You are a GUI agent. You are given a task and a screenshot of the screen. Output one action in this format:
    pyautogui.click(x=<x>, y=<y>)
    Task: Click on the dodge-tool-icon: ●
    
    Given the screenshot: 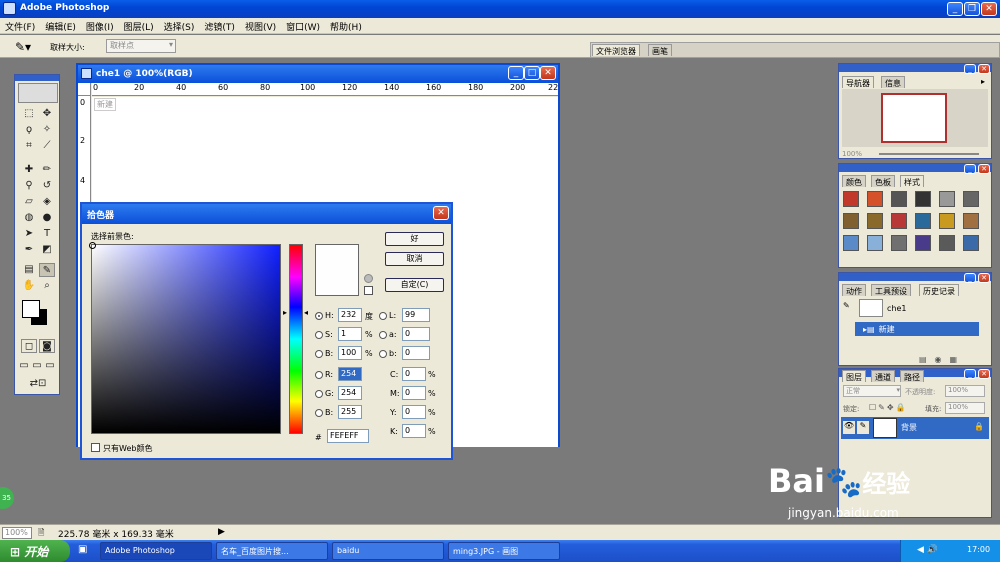 What is the action you would take?
    pyautogui.click(x=47, y=218)
    